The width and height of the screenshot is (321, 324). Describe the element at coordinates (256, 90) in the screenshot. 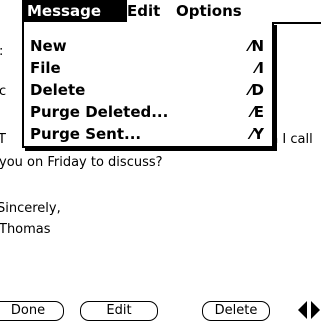

I see `shortcut-label: ⁄D` at that location.